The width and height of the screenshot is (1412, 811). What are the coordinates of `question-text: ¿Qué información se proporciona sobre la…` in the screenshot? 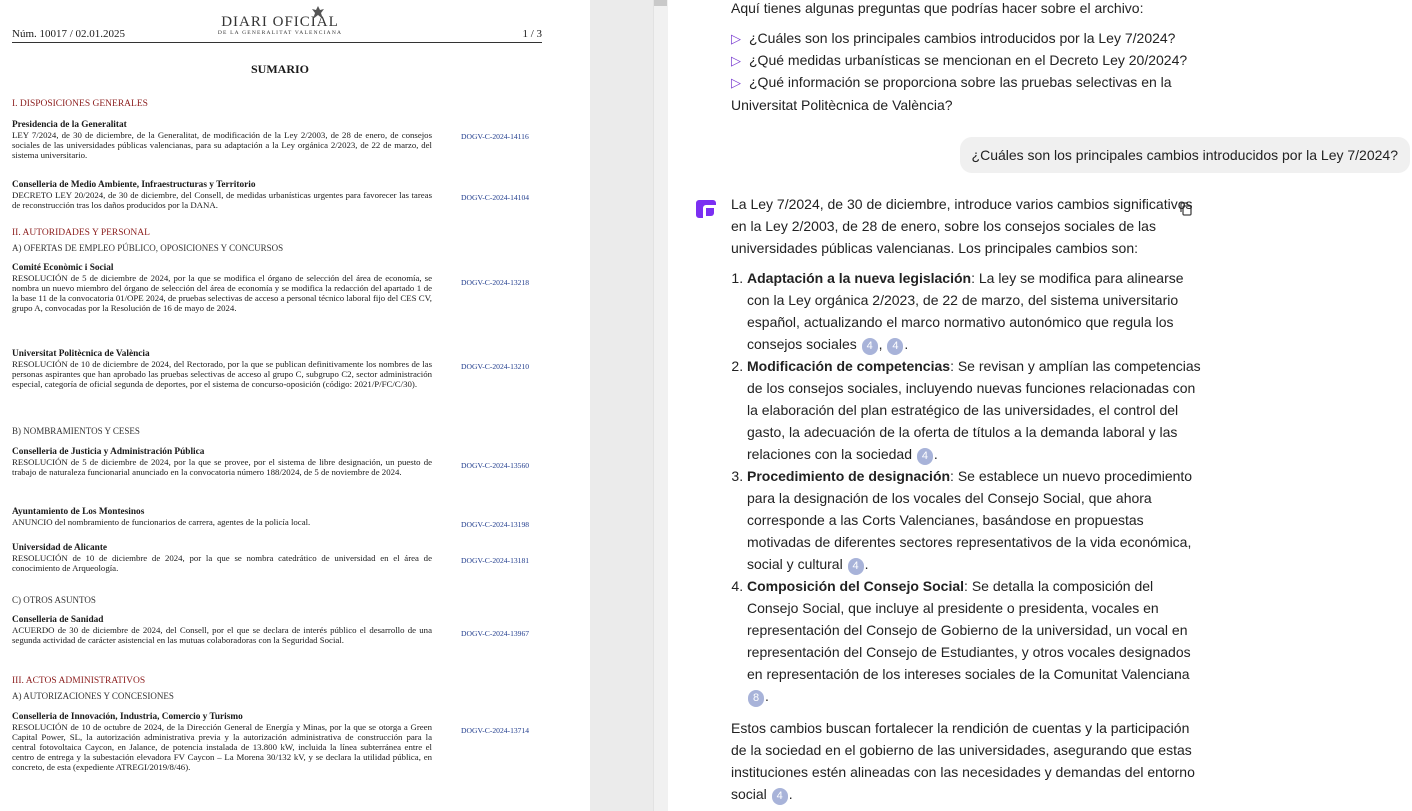 It's located at (951, 93).